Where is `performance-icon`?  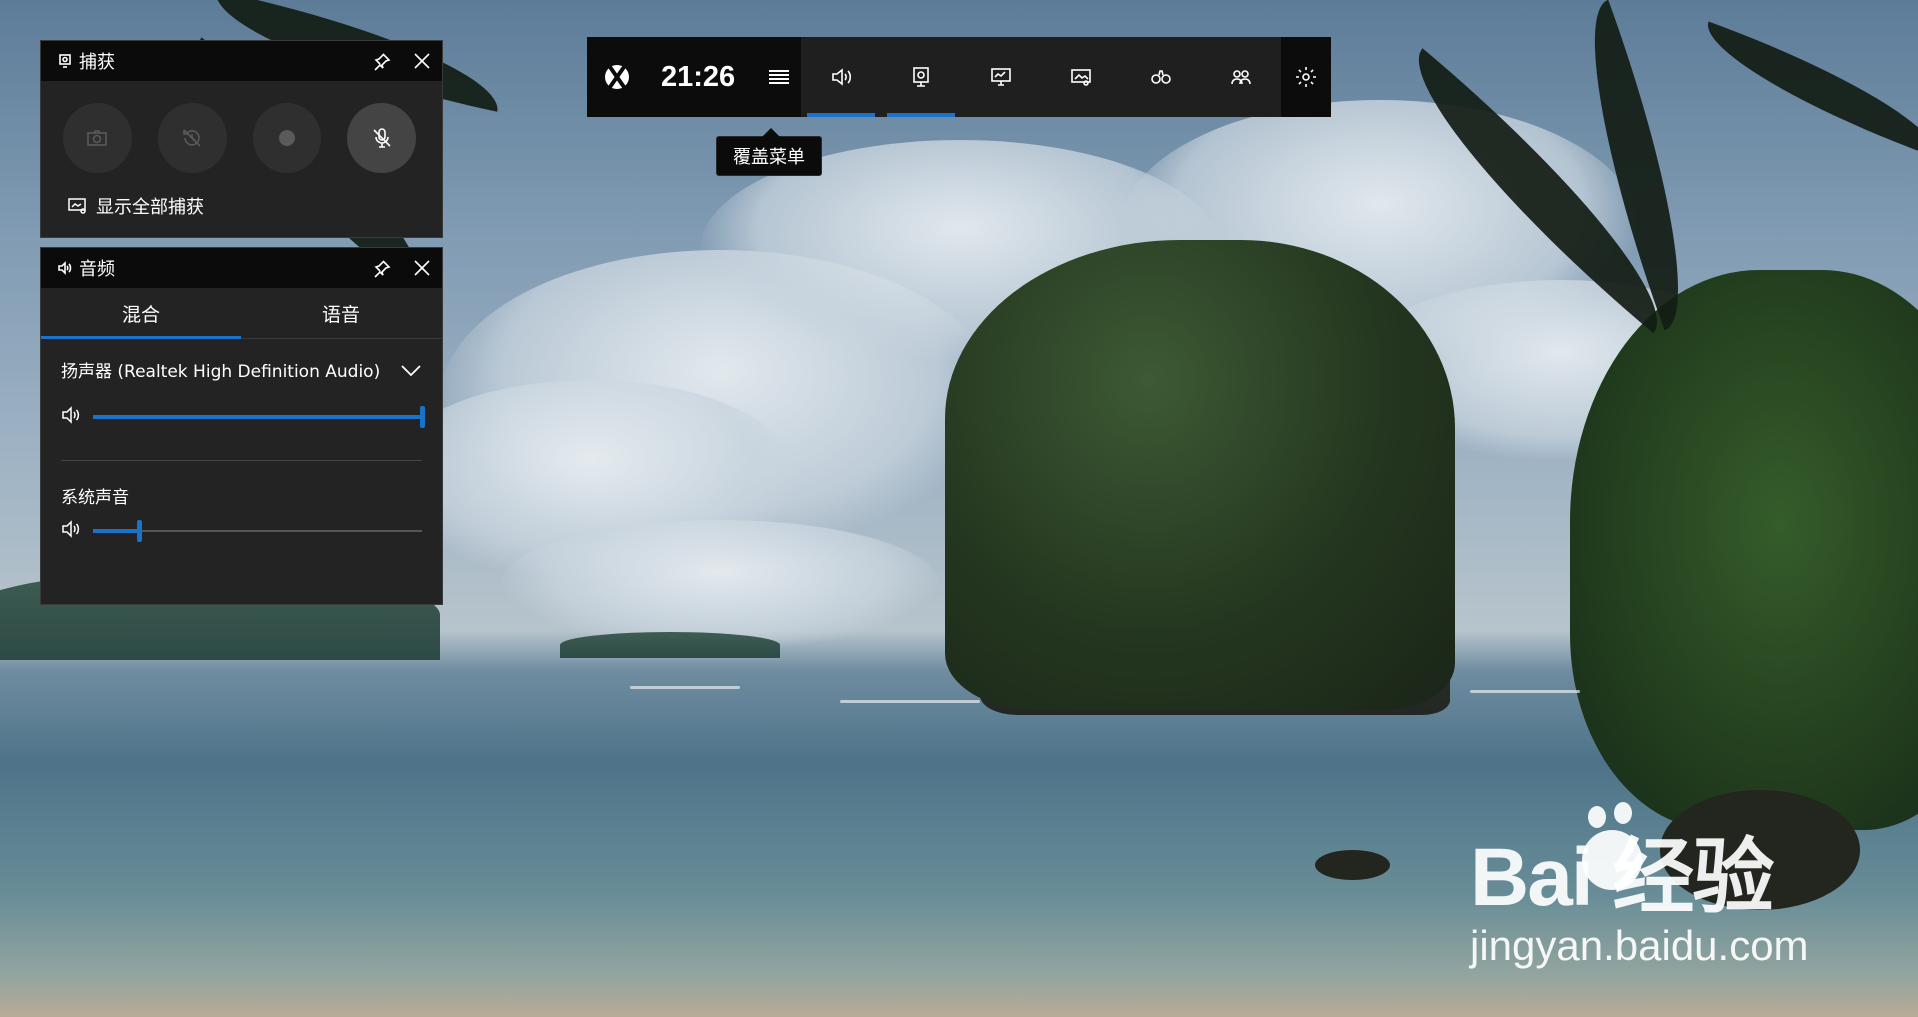
performance-icon is located at coordinates (1001, 77).